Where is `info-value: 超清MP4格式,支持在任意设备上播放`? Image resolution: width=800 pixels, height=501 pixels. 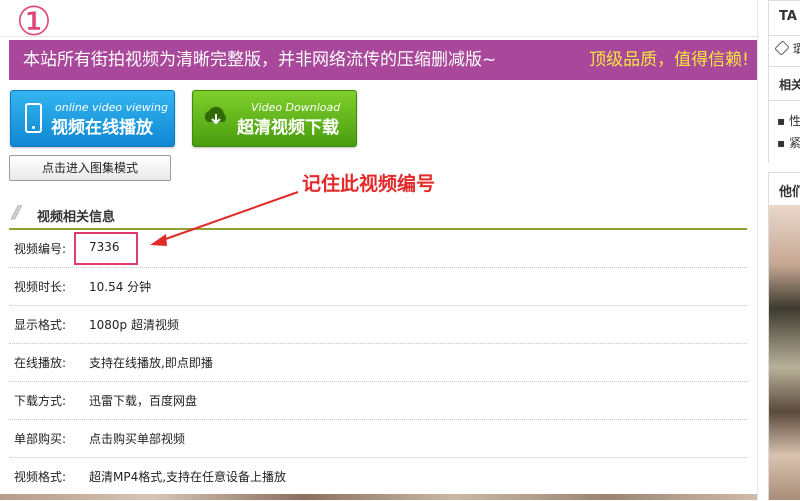 info-value: 超清MP4格式,支持在任意设备上播放 is located at coordinates (188, 477).